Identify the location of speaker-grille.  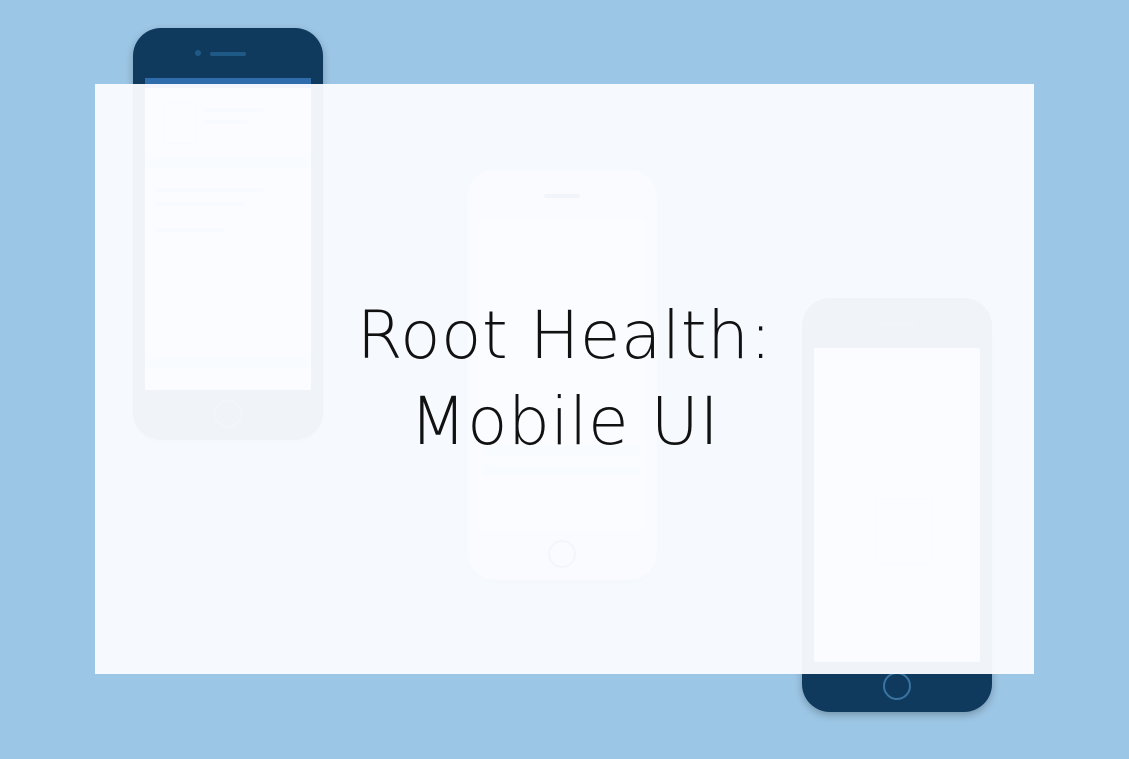
(228, 54).